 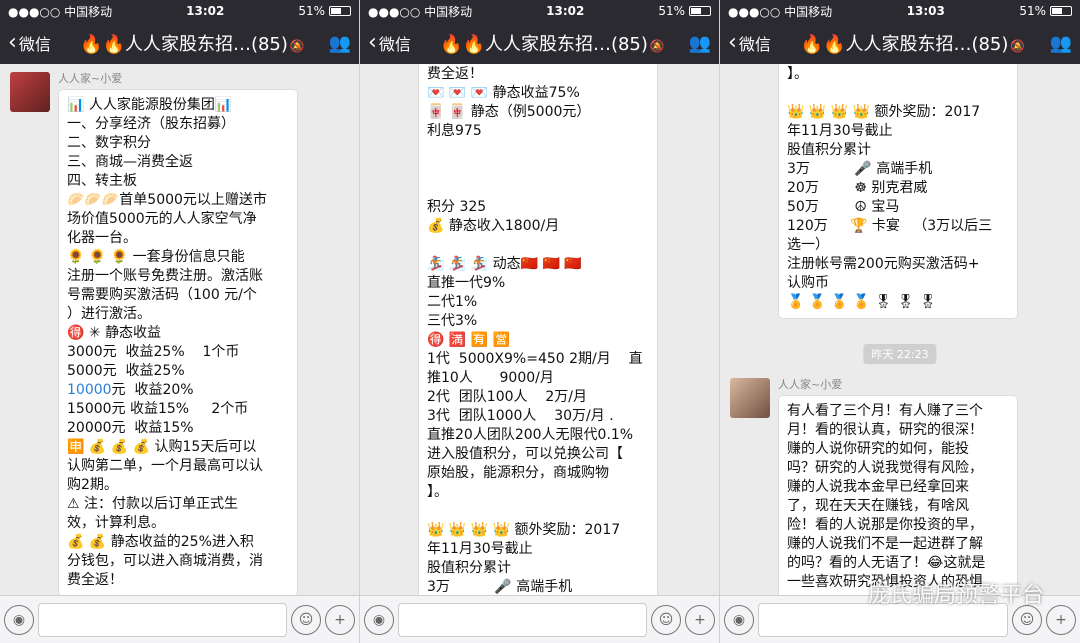 I want to click on message-line: 直推一代9%, so click(x=466, y=283).